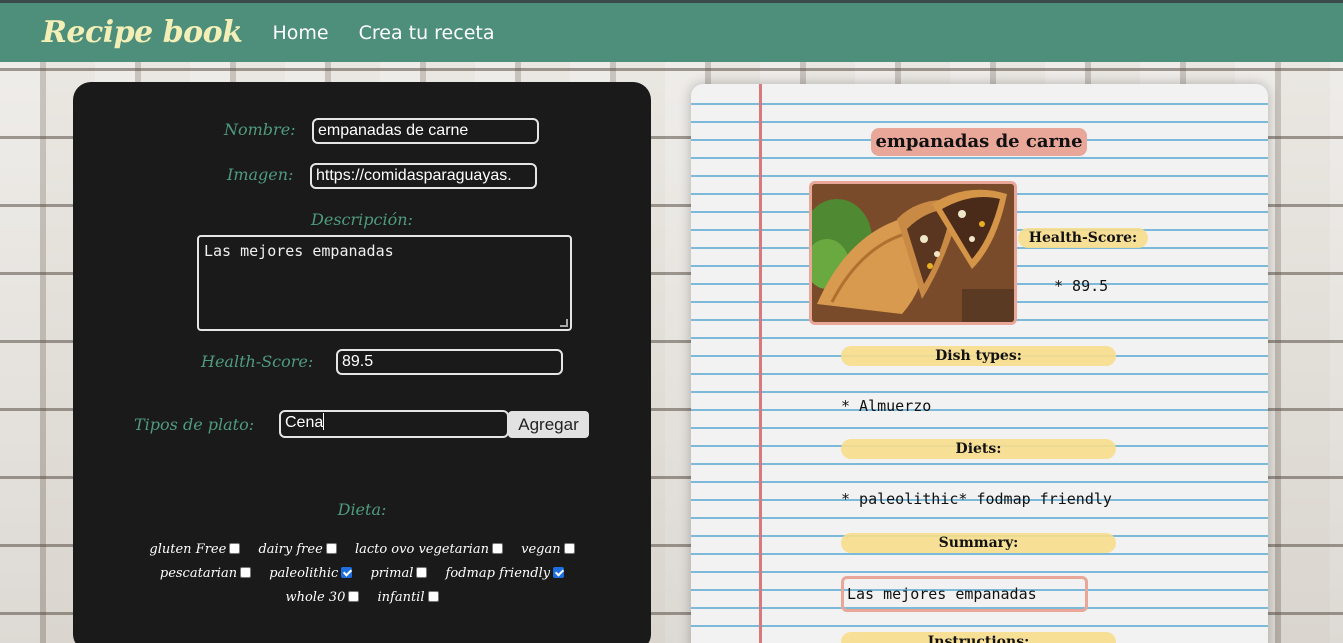 The image size is (1343, 643). I want to click on preview-dish-types-value: * Almuerzo, so click(886, 406).